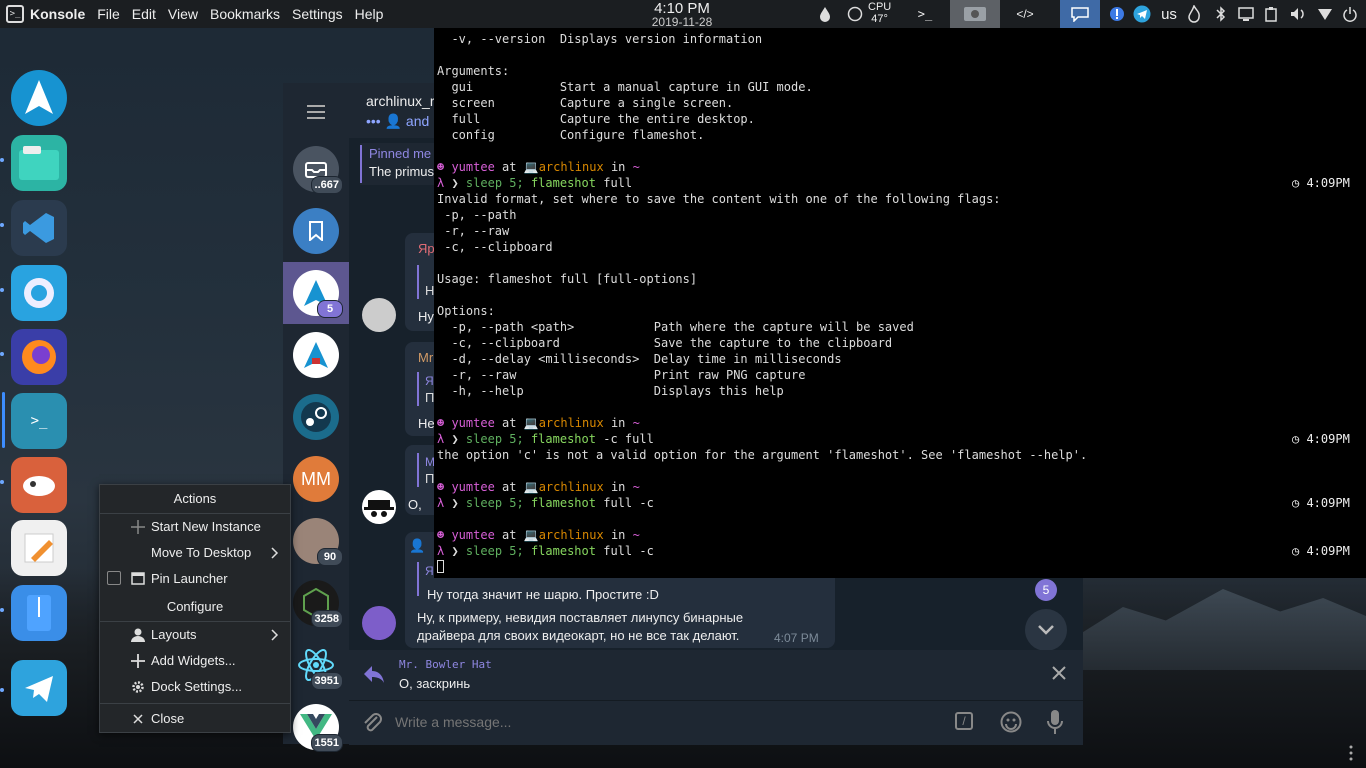  Describe the element at coordinates (316, 112) in the screenshot. I see `menu-hamburger-icon` at that location.